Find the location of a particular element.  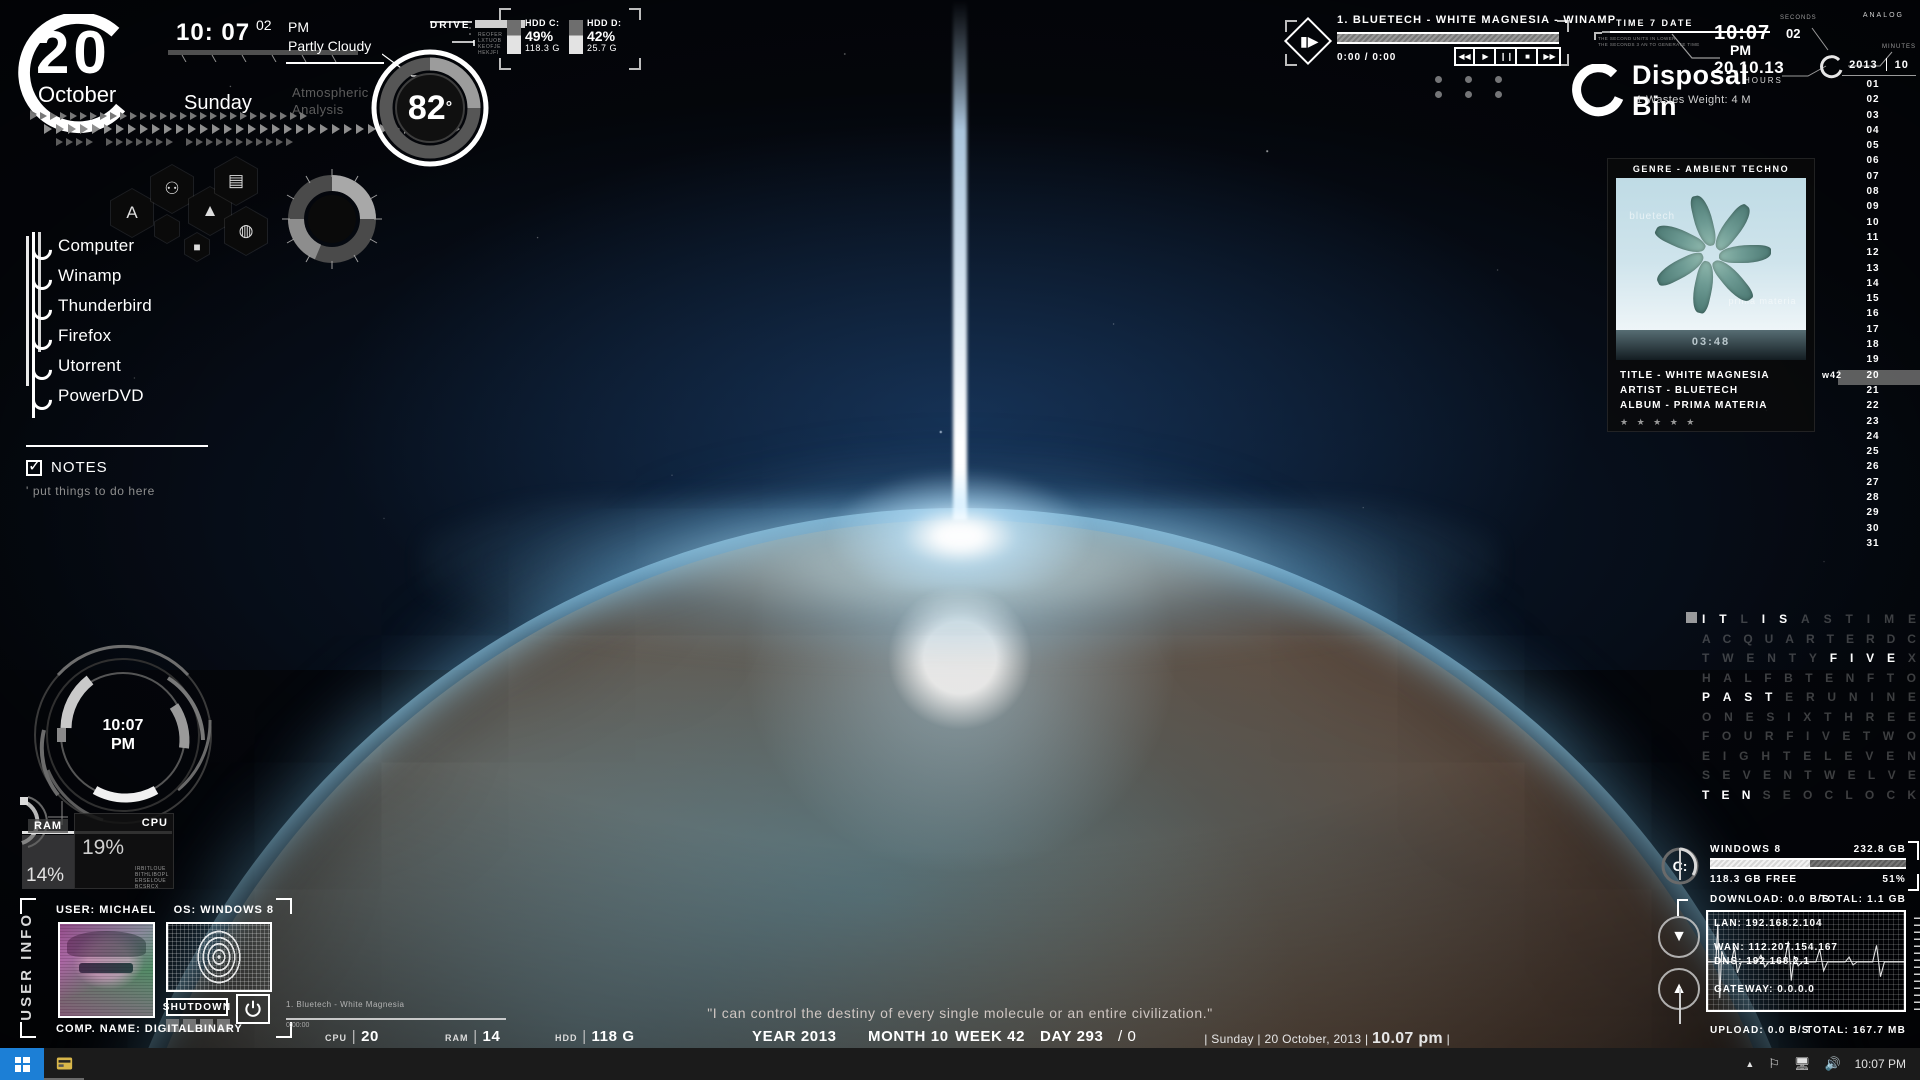

calendar-day: 28 is located at coordinates (1879, 499).